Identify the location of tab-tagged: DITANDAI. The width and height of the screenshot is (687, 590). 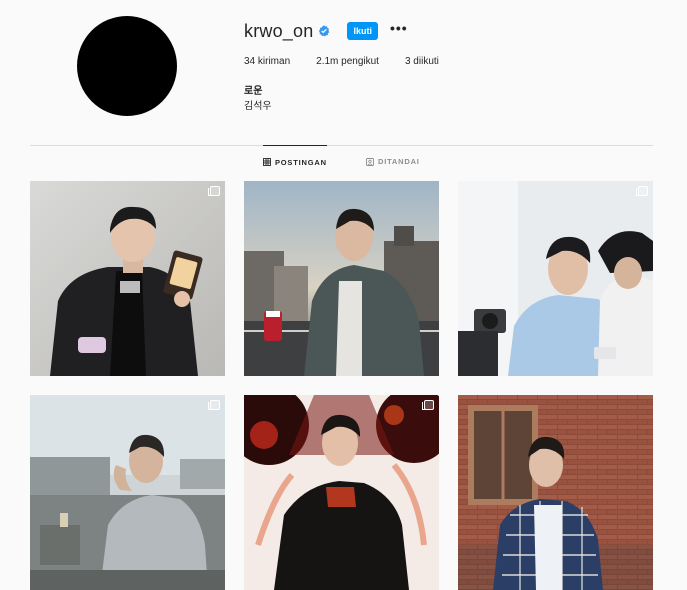
(393, 161).